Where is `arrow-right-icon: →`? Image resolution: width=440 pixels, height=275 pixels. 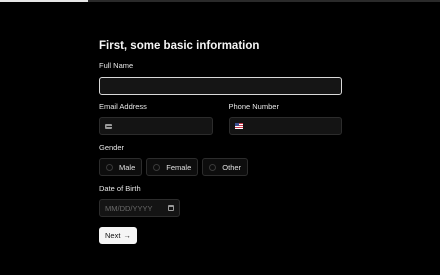 arrow-right-icon: → is located at coordinates (127, 235).